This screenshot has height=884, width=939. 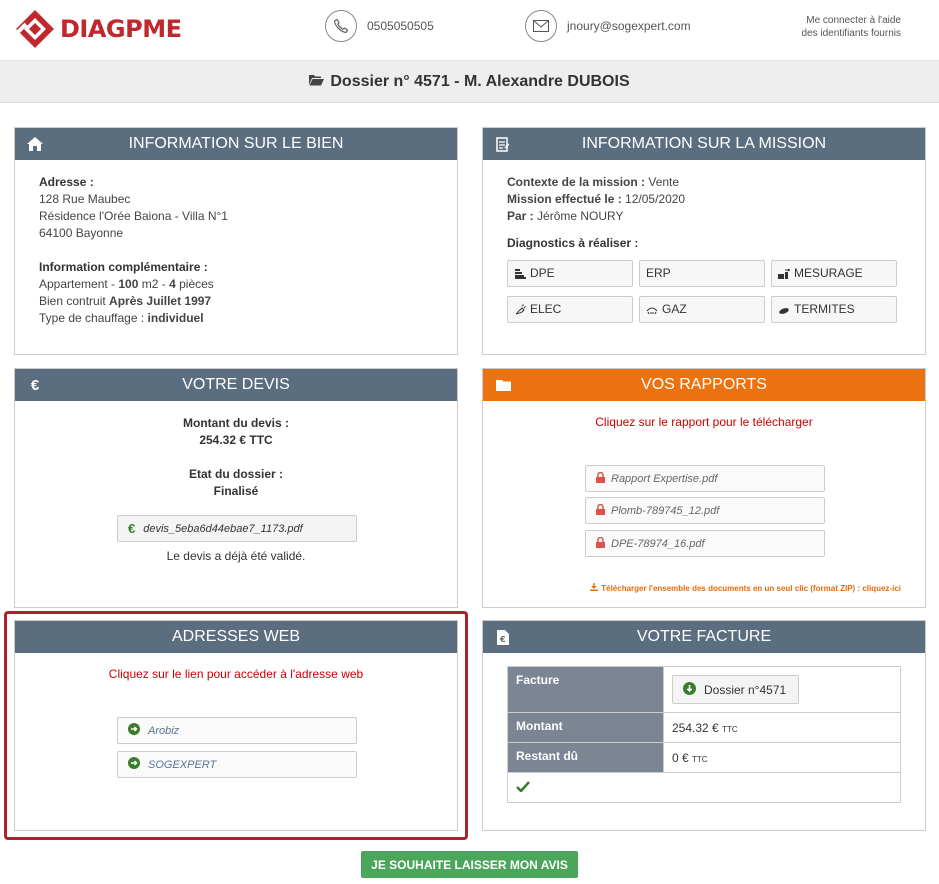 I want to click on mail-icon, so click(x=541, y=26).